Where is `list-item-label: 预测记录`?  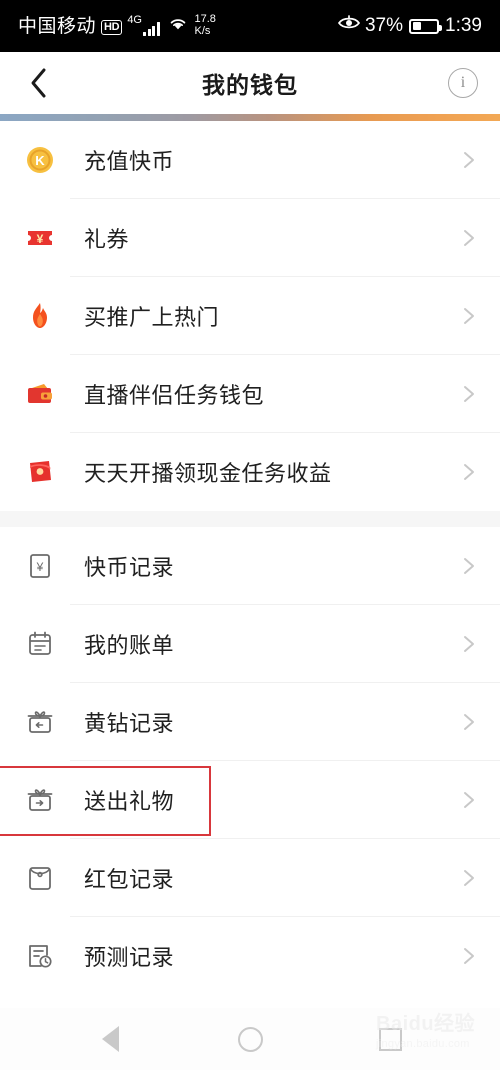 list-item-label: 预测记录 is located at coordinates (129, 957).